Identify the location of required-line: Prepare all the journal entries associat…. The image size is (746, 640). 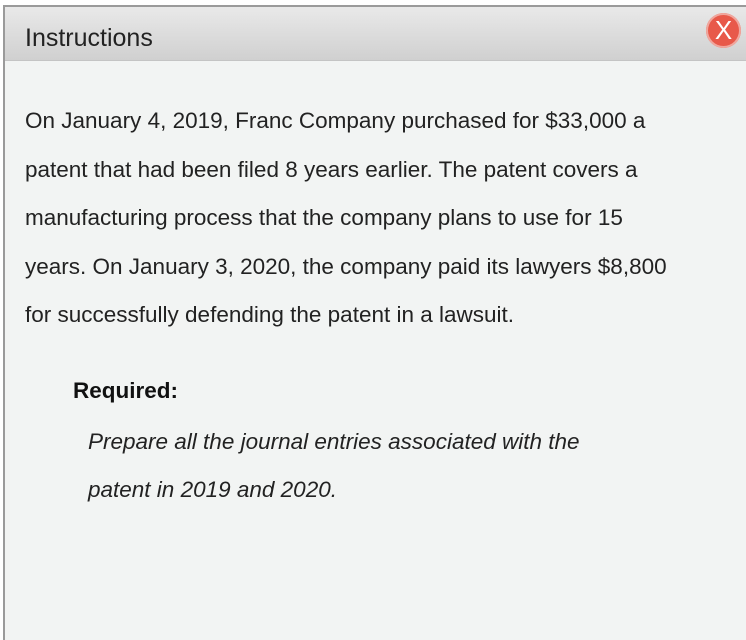
(334, 441).